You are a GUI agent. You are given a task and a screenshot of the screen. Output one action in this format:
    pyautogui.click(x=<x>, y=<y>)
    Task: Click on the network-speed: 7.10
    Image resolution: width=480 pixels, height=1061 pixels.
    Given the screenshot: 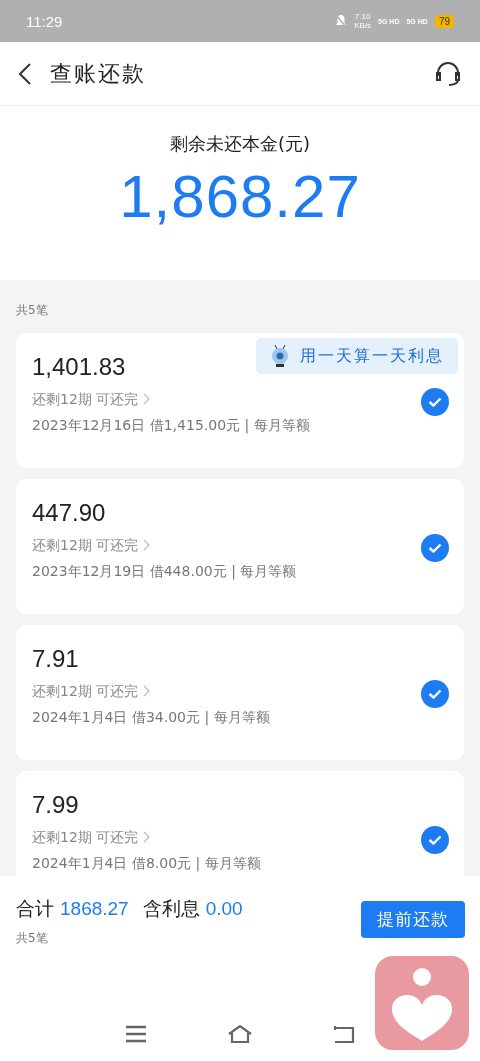 What is the action you would take?
    pyautogui.click(x=362, y=16)
    